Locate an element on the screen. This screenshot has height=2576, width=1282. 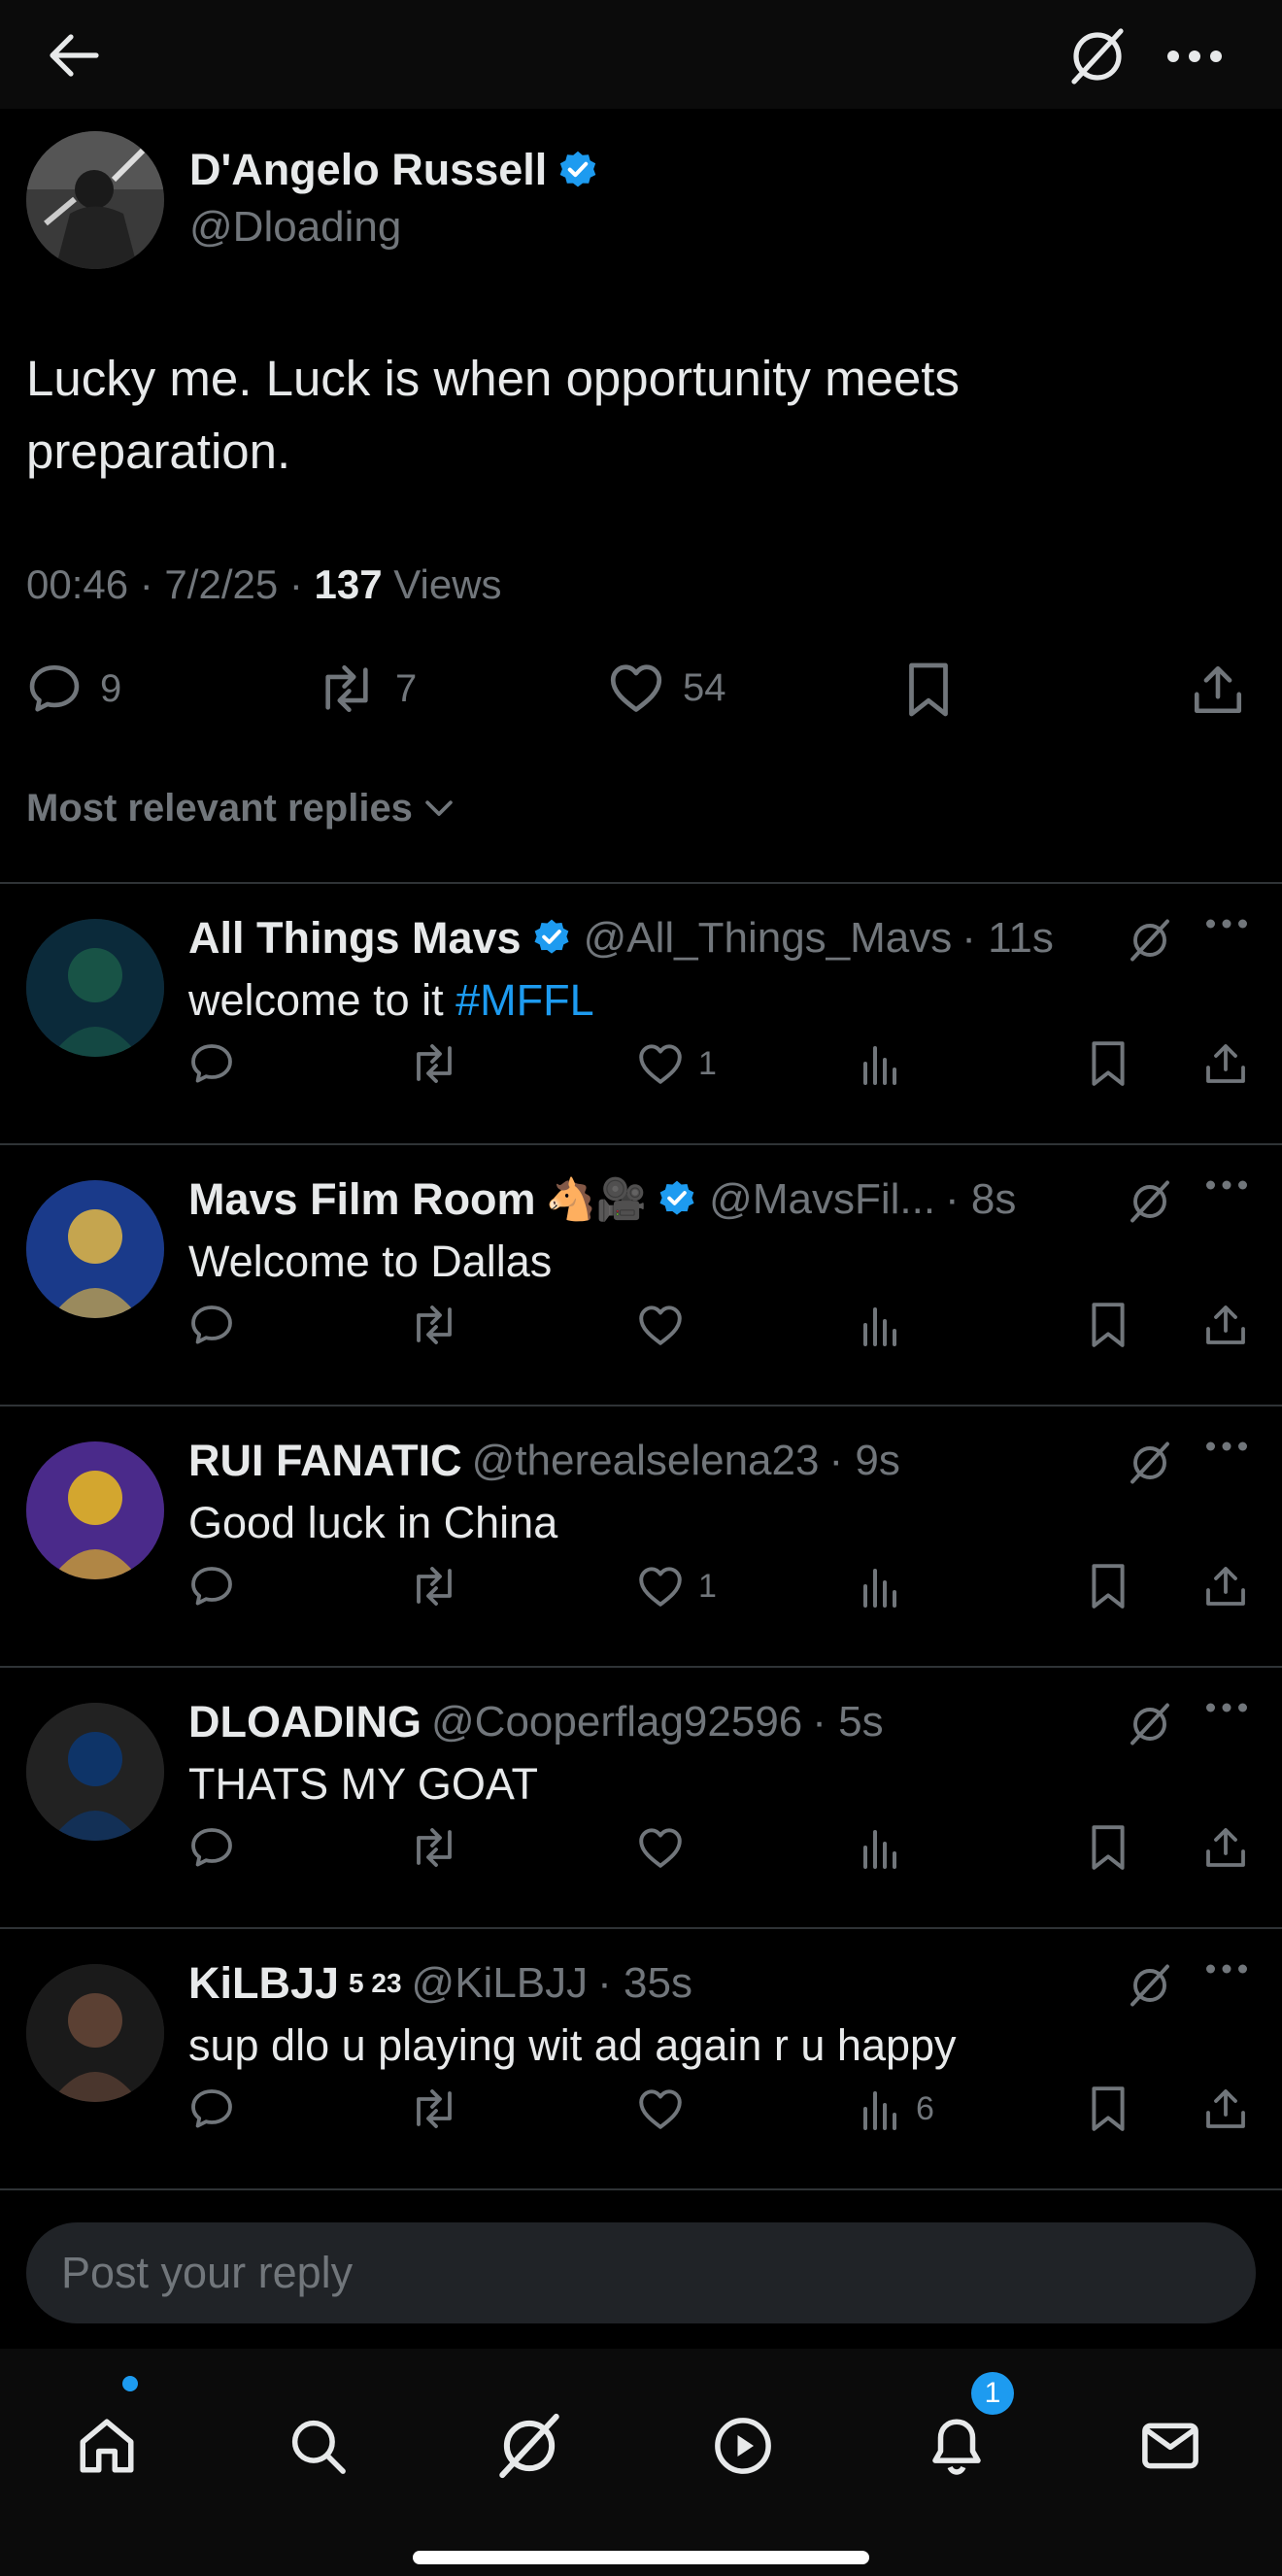
reply-time: · 35s is located at coordinates (644, 1983).